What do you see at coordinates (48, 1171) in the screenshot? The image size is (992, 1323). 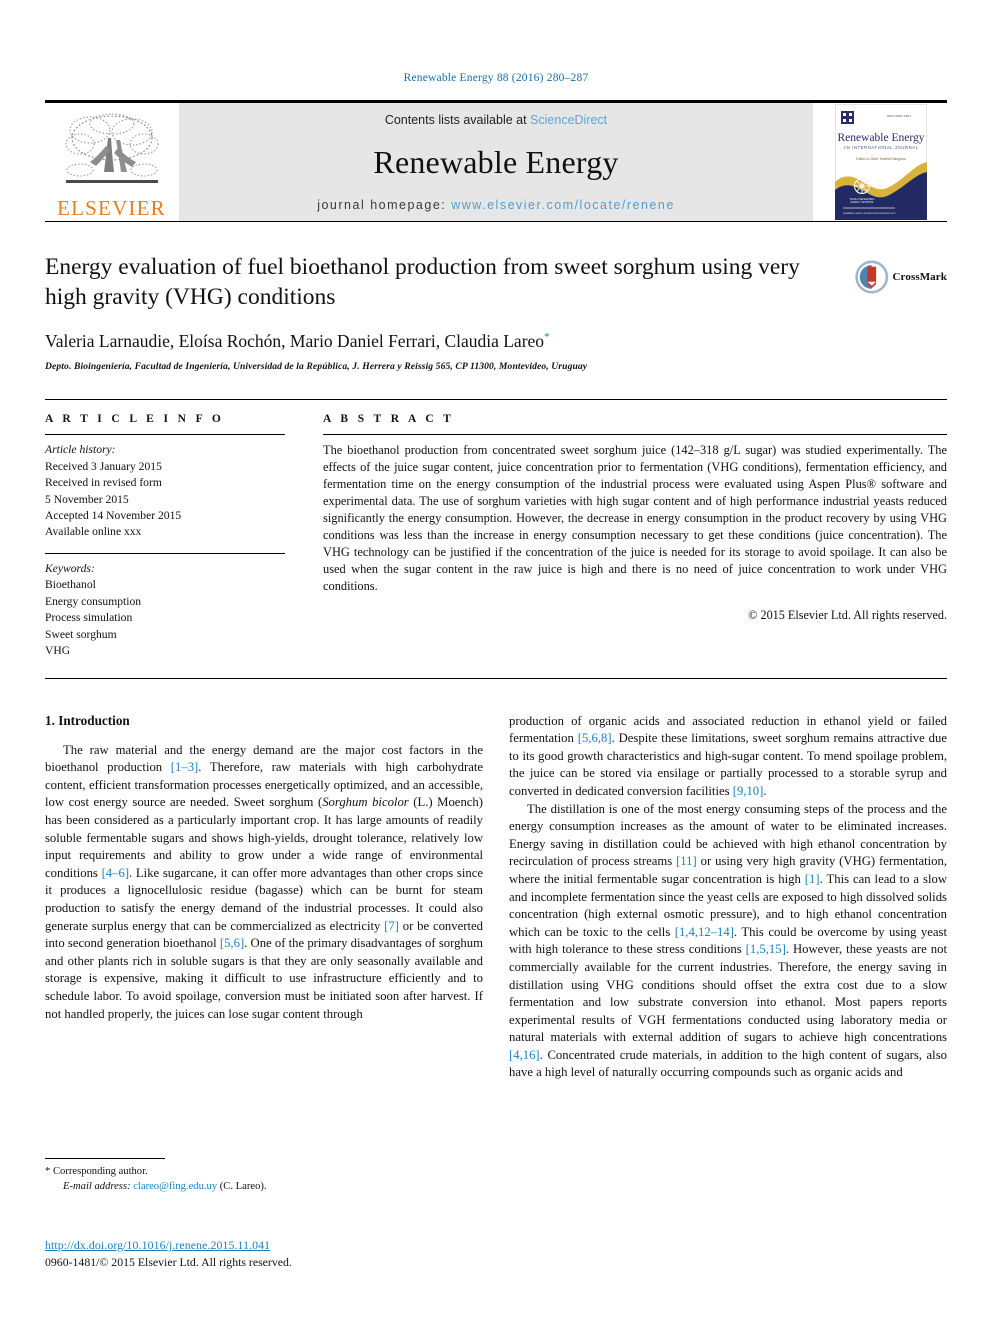 I see `footnote-marker: *` at bounding box center [48, 1171].